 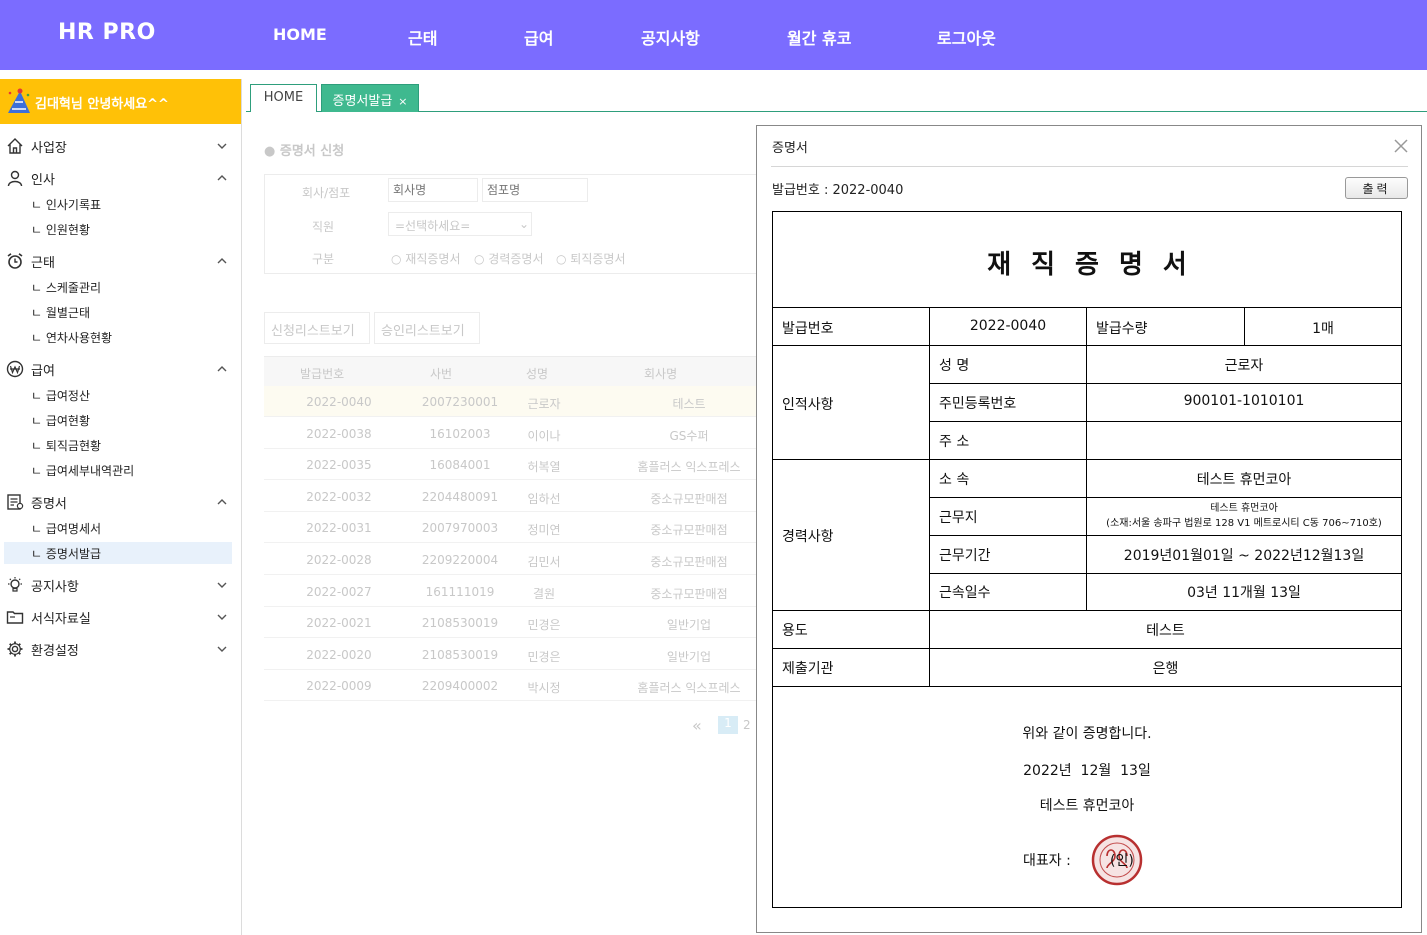 What do you see at coordinates (544, 656) in the screenshot?
I see `table-cell: 민경은` at bounding box center [544, 656].